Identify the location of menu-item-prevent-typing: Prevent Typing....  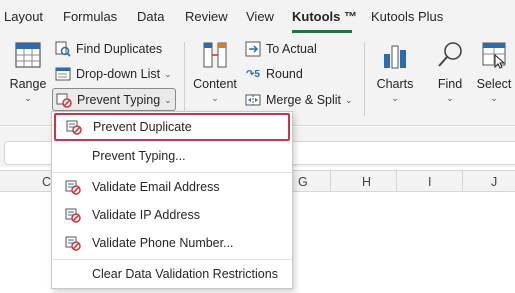
(172, 156).